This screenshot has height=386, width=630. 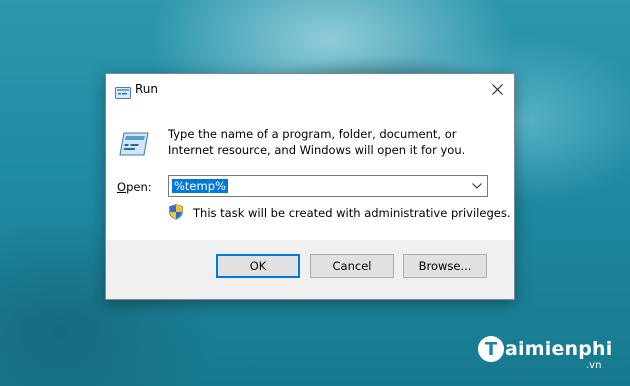 I want to click on title-bar: Run, so click(x=310, y=90).